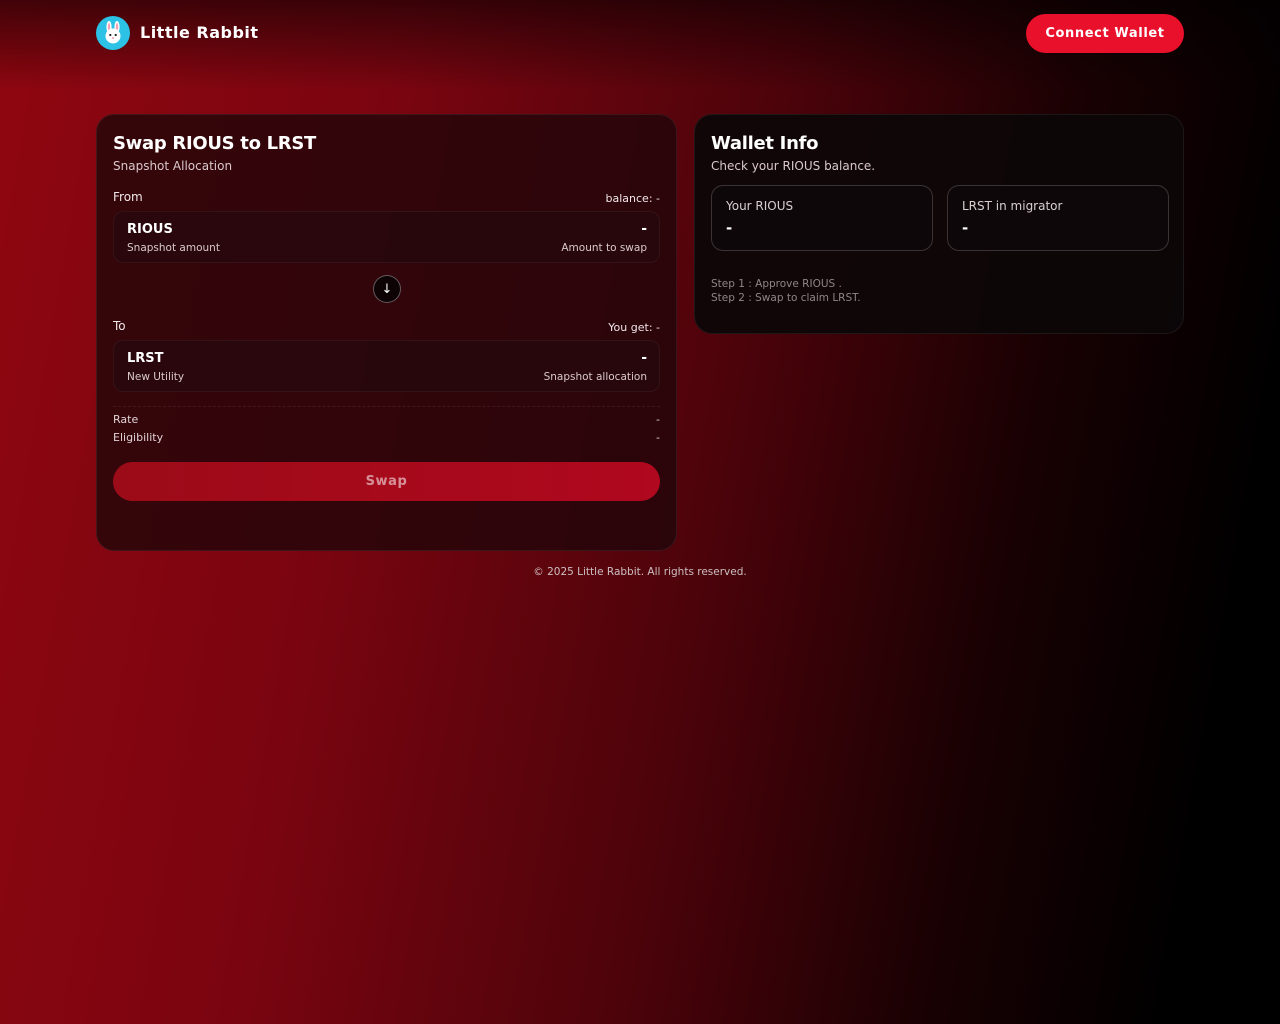 The height and width of the screenshot is (1024, 1280). Describe the element at coordinates (386, 366) in the screenshot. I see `to-token-box: LRST New Utility - Snapshot allocation` at that location.